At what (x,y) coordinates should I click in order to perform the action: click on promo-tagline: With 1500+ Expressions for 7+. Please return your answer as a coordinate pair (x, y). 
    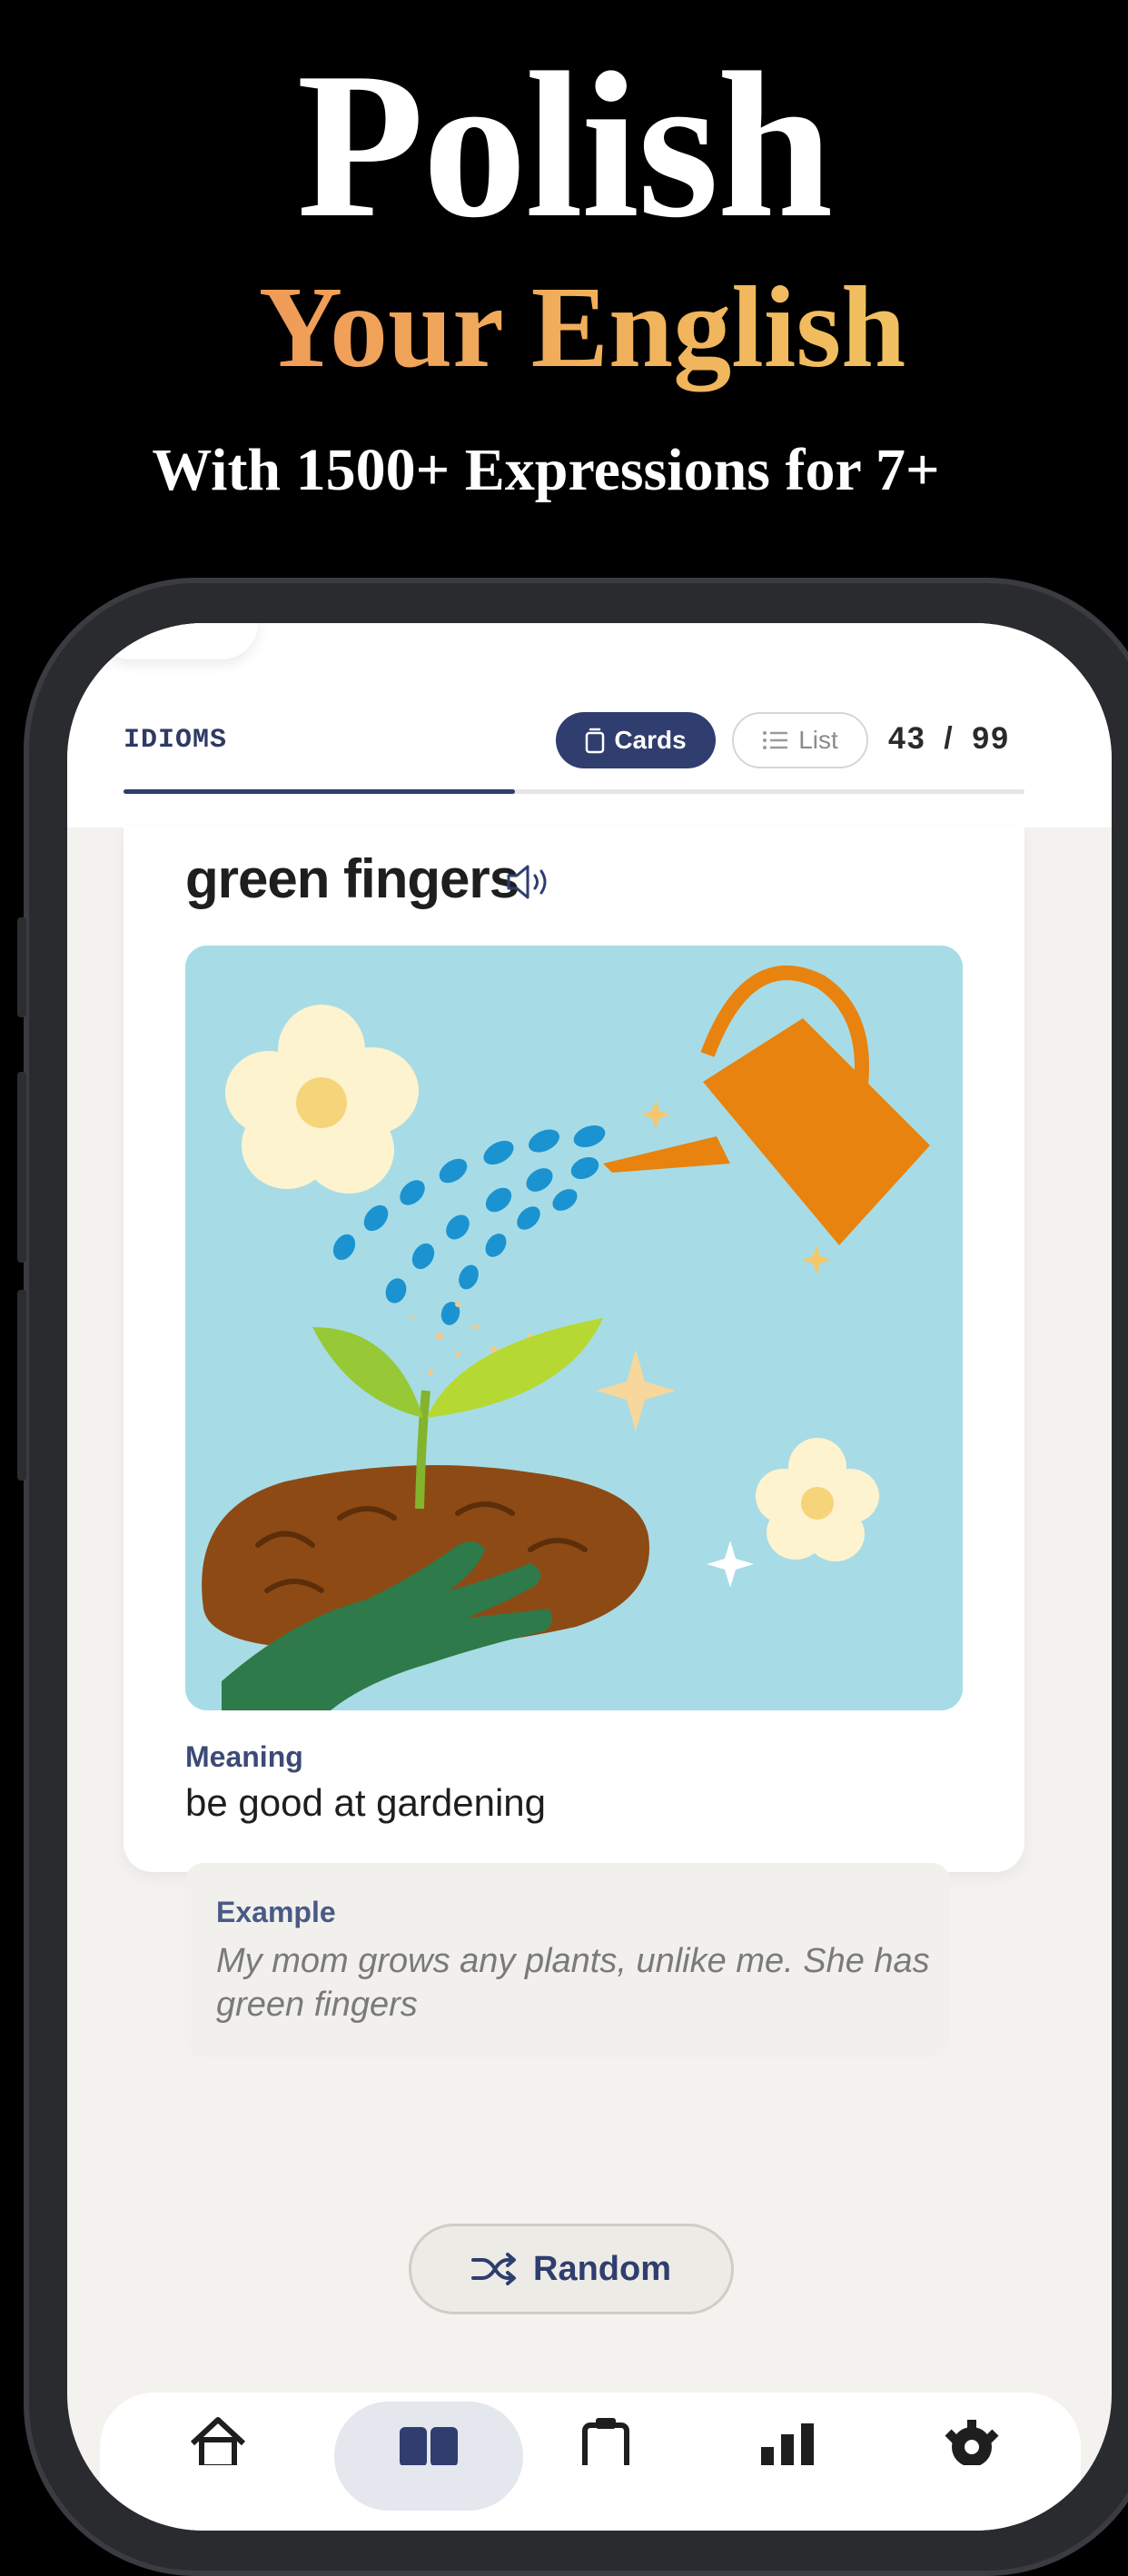
    Looking at the image, I should click on (546, 470).